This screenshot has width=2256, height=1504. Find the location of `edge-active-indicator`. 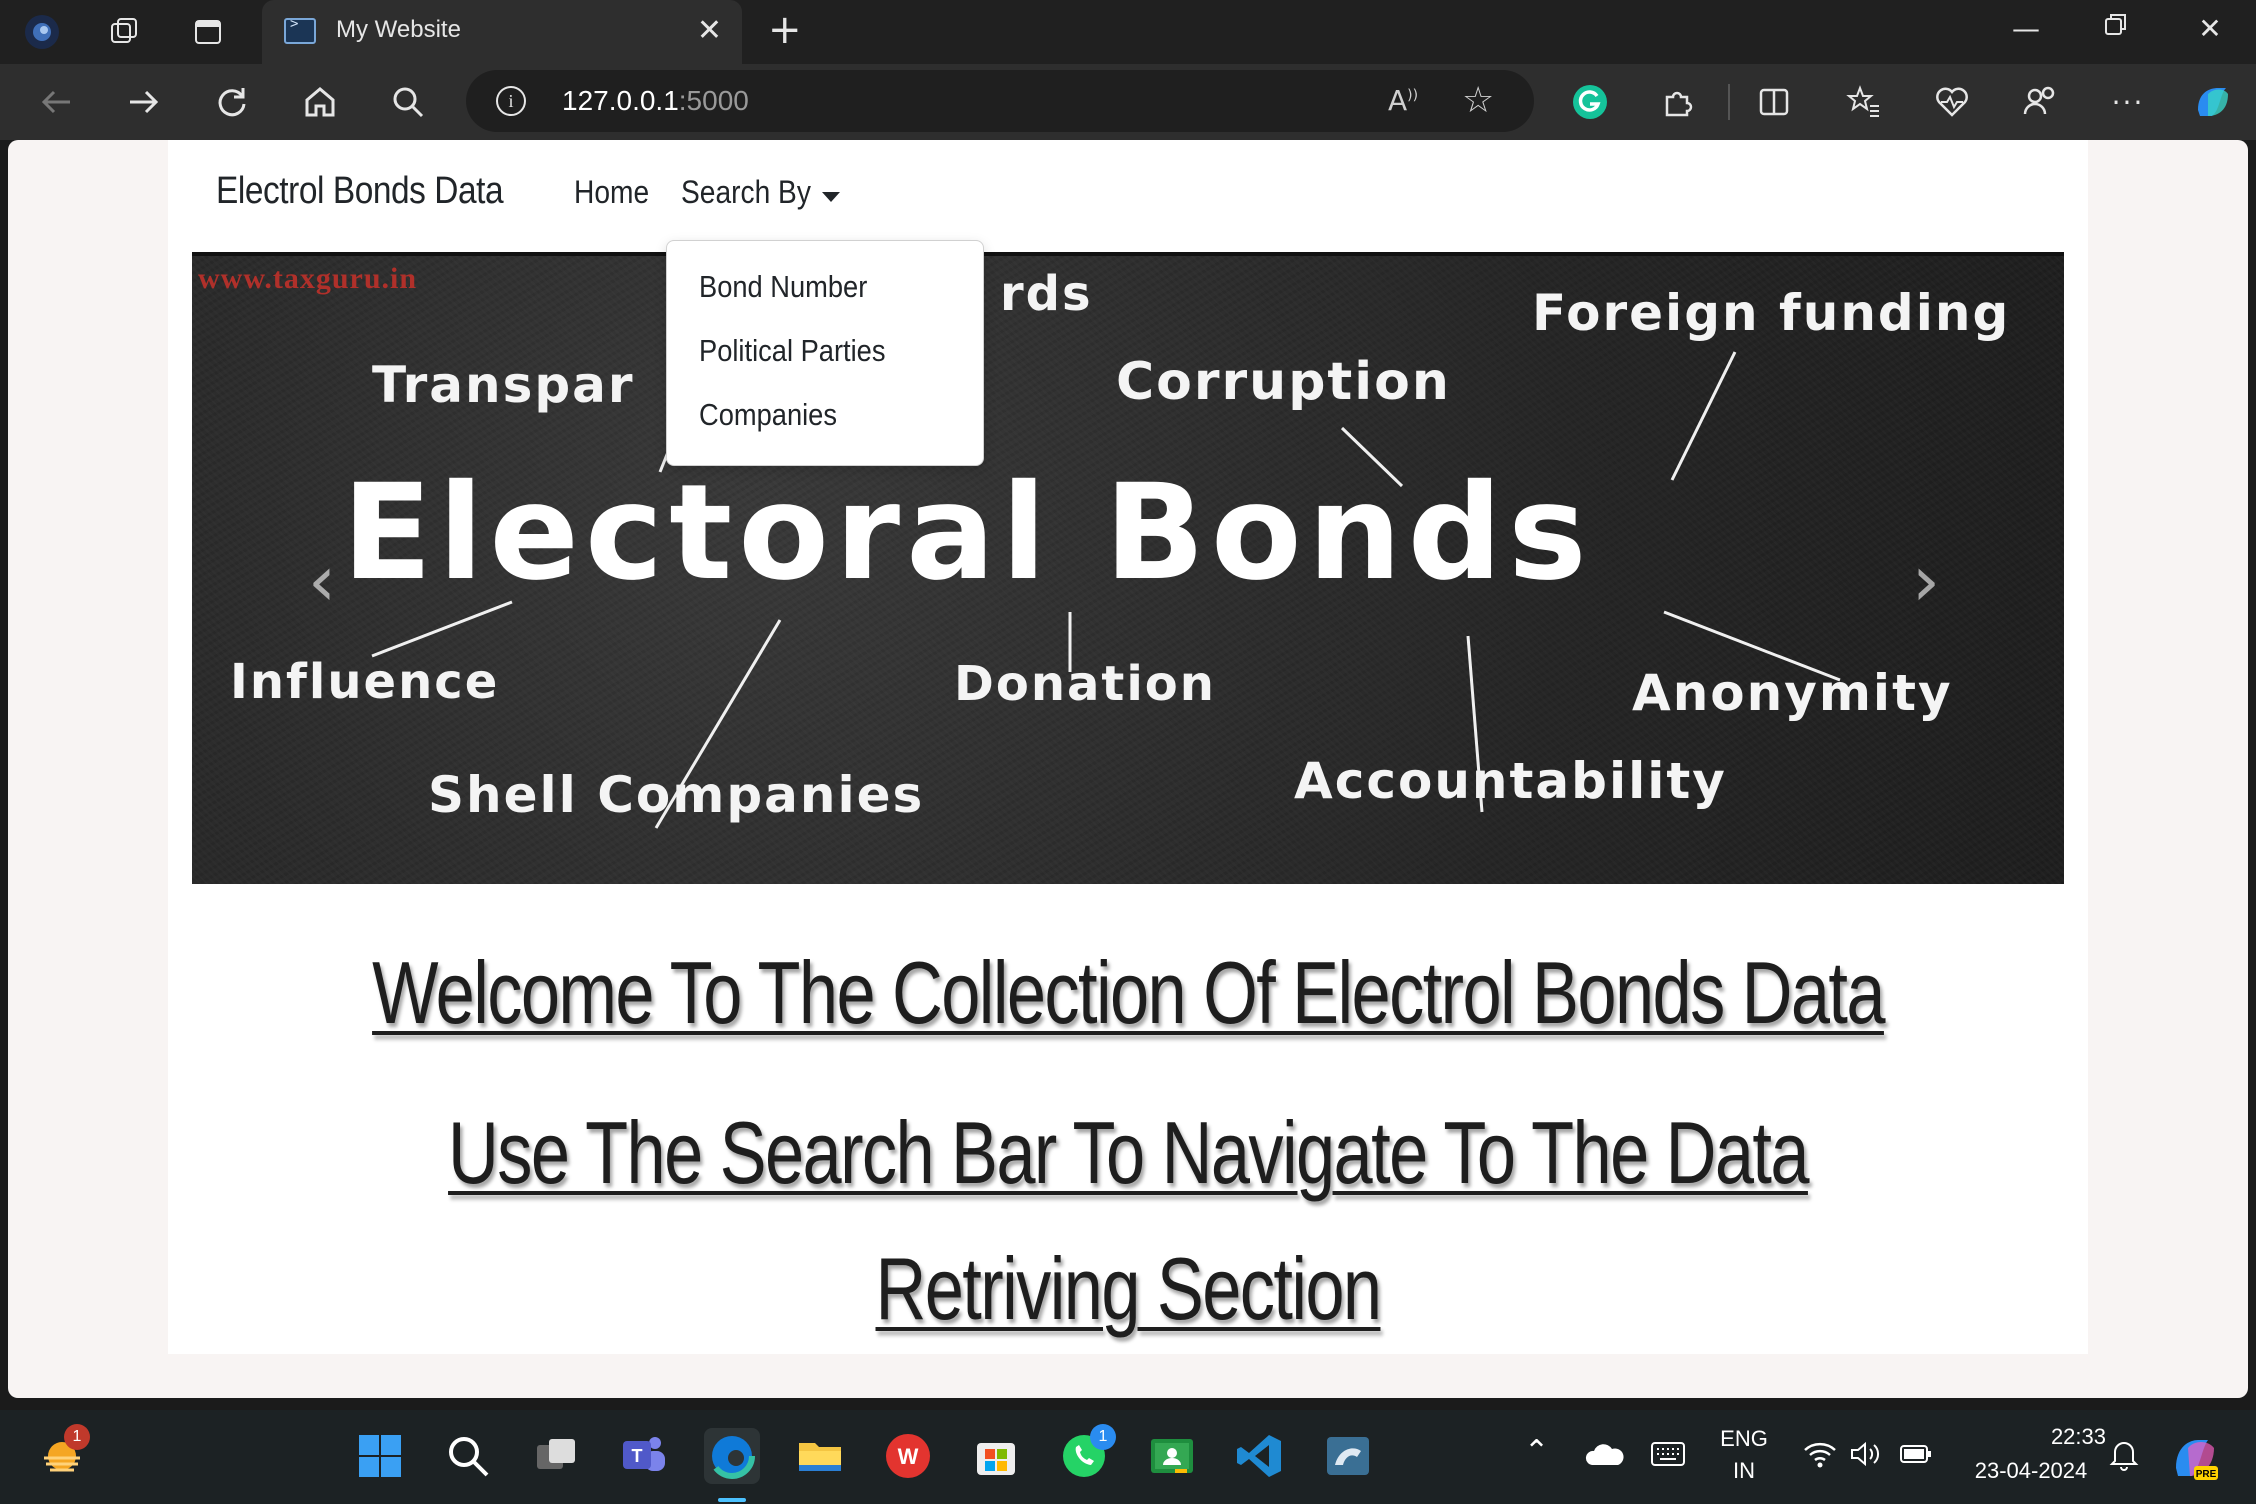

edge-active-indicator is located at coordinates (732, 1500).